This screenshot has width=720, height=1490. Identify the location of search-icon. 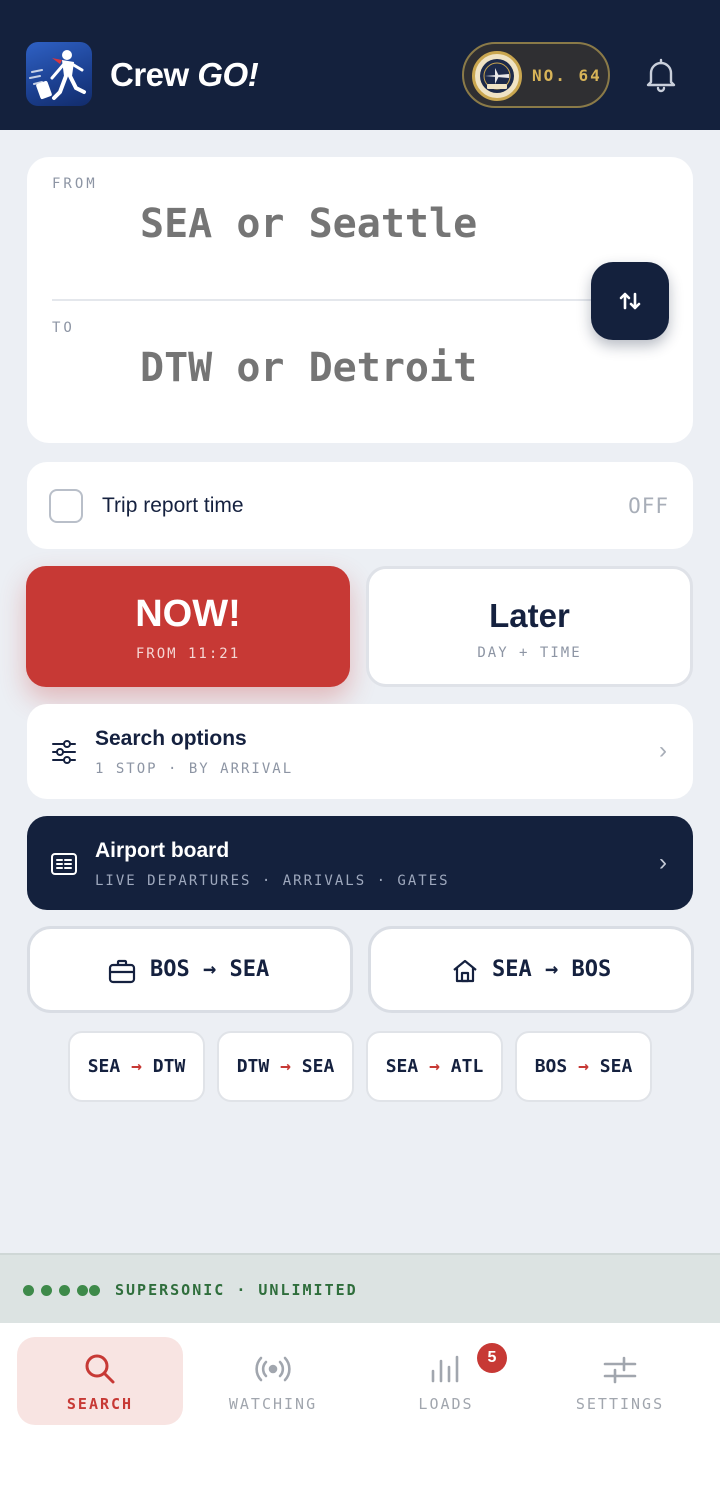
(100, 1369).